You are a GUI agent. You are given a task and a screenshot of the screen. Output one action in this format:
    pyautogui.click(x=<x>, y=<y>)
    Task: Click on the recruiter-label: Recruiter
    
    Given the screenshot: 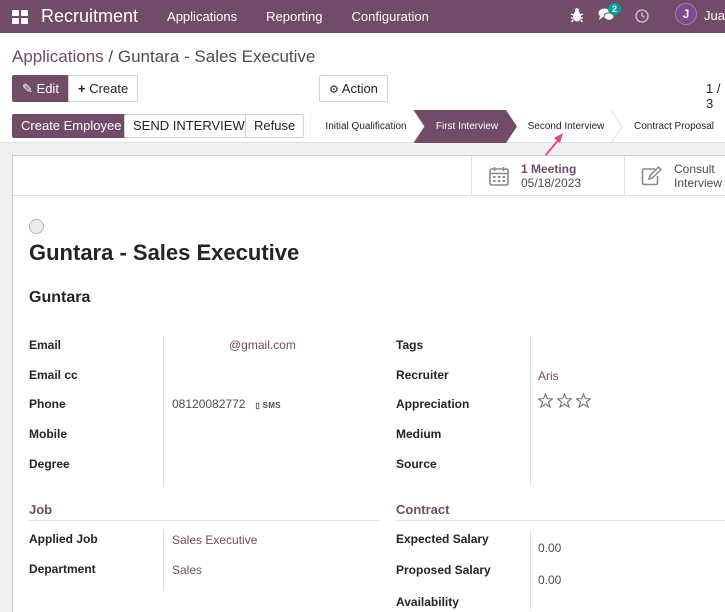 What is the action you would take?
    pyautogui.click(x=422, y=375)
    